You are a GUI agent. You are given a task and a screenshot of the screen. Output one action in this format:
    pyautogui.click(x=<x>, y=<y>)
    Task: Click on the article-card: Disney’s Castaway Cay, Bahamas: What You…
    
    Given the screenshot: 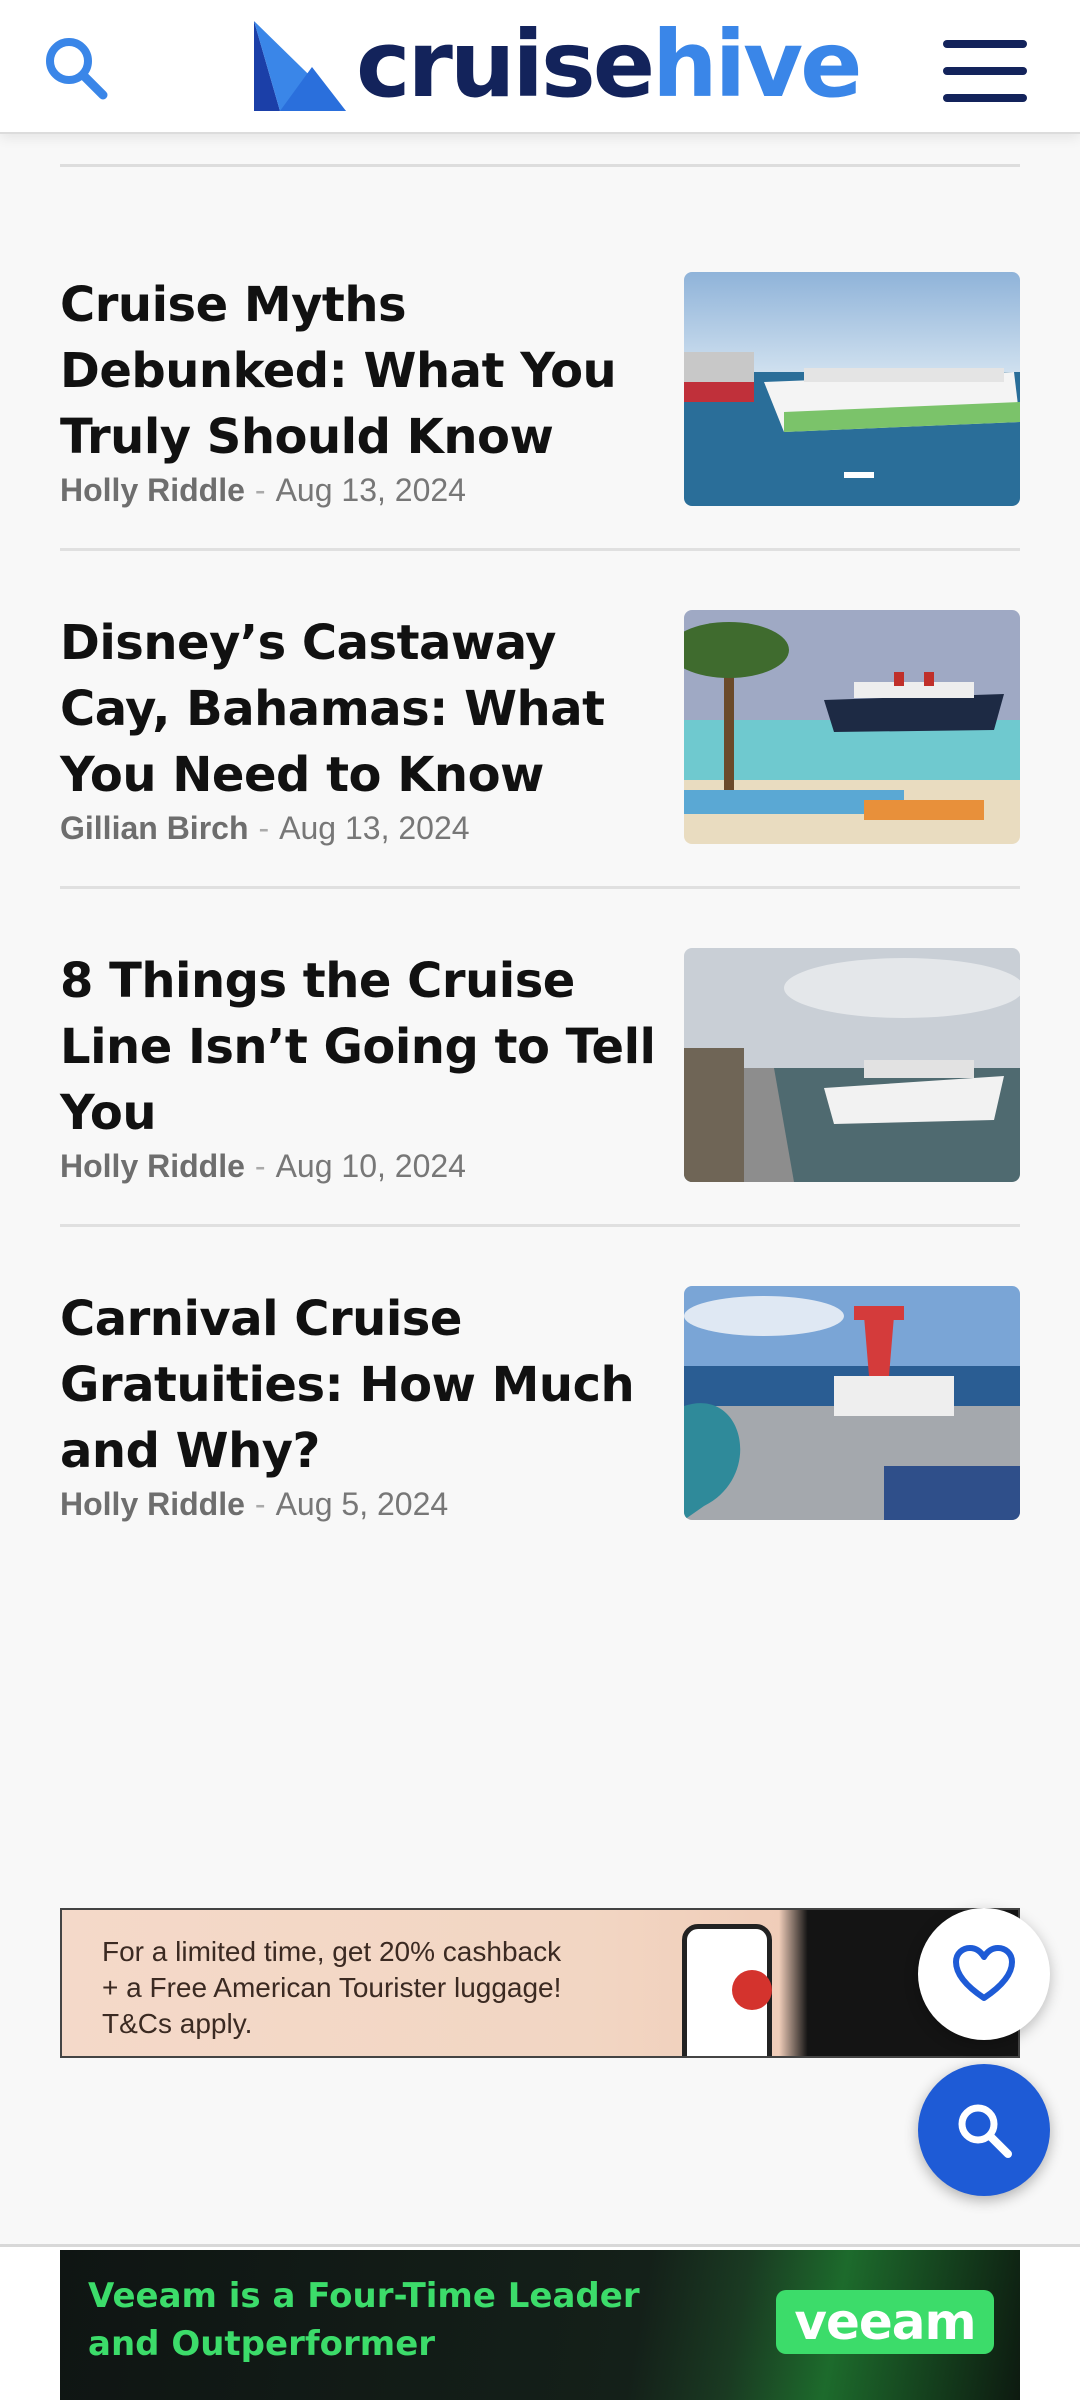 What is the action you would take?
    pyautogui.click(x=540, y=775)
    